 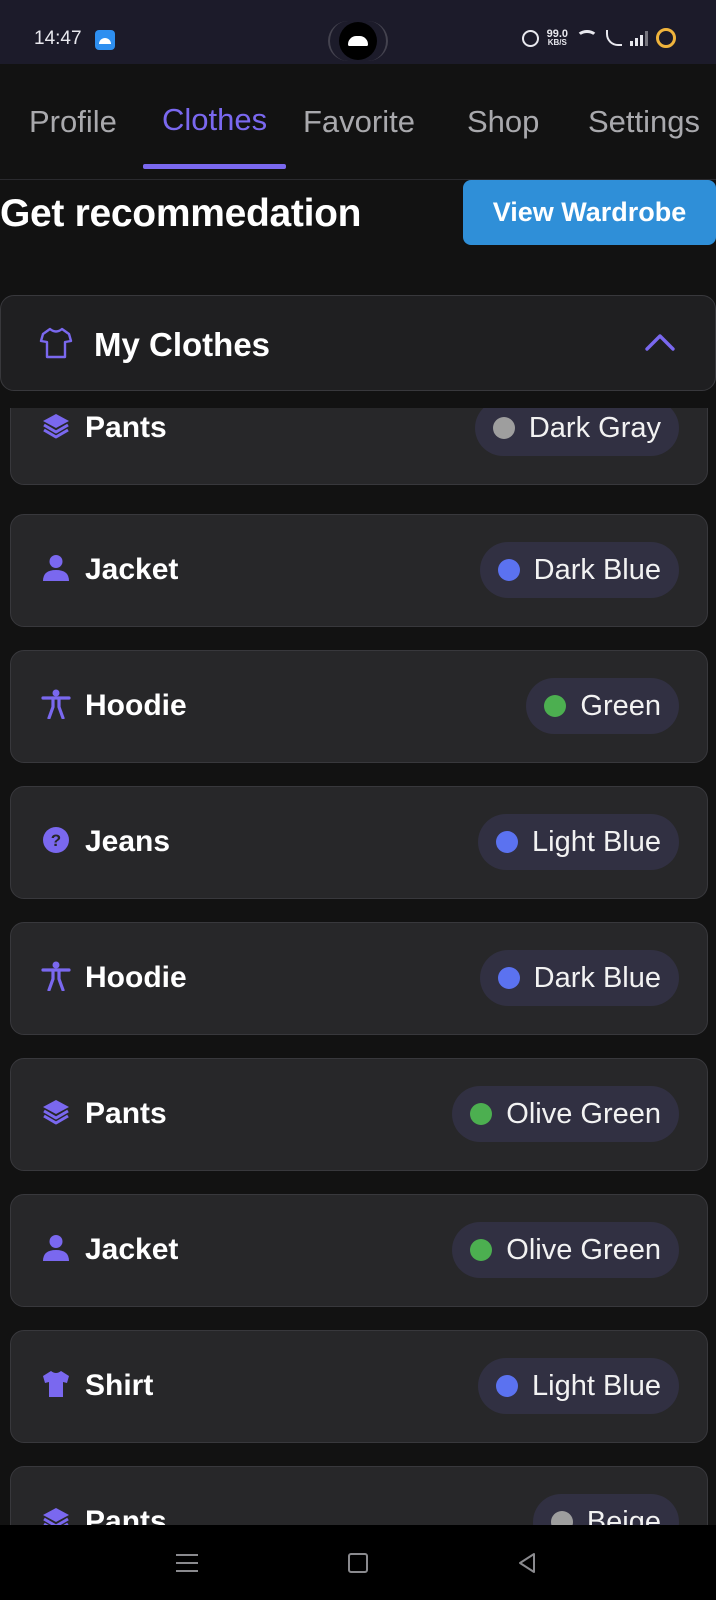 I want to click on alarm-icon, so click(x=530, y=38).